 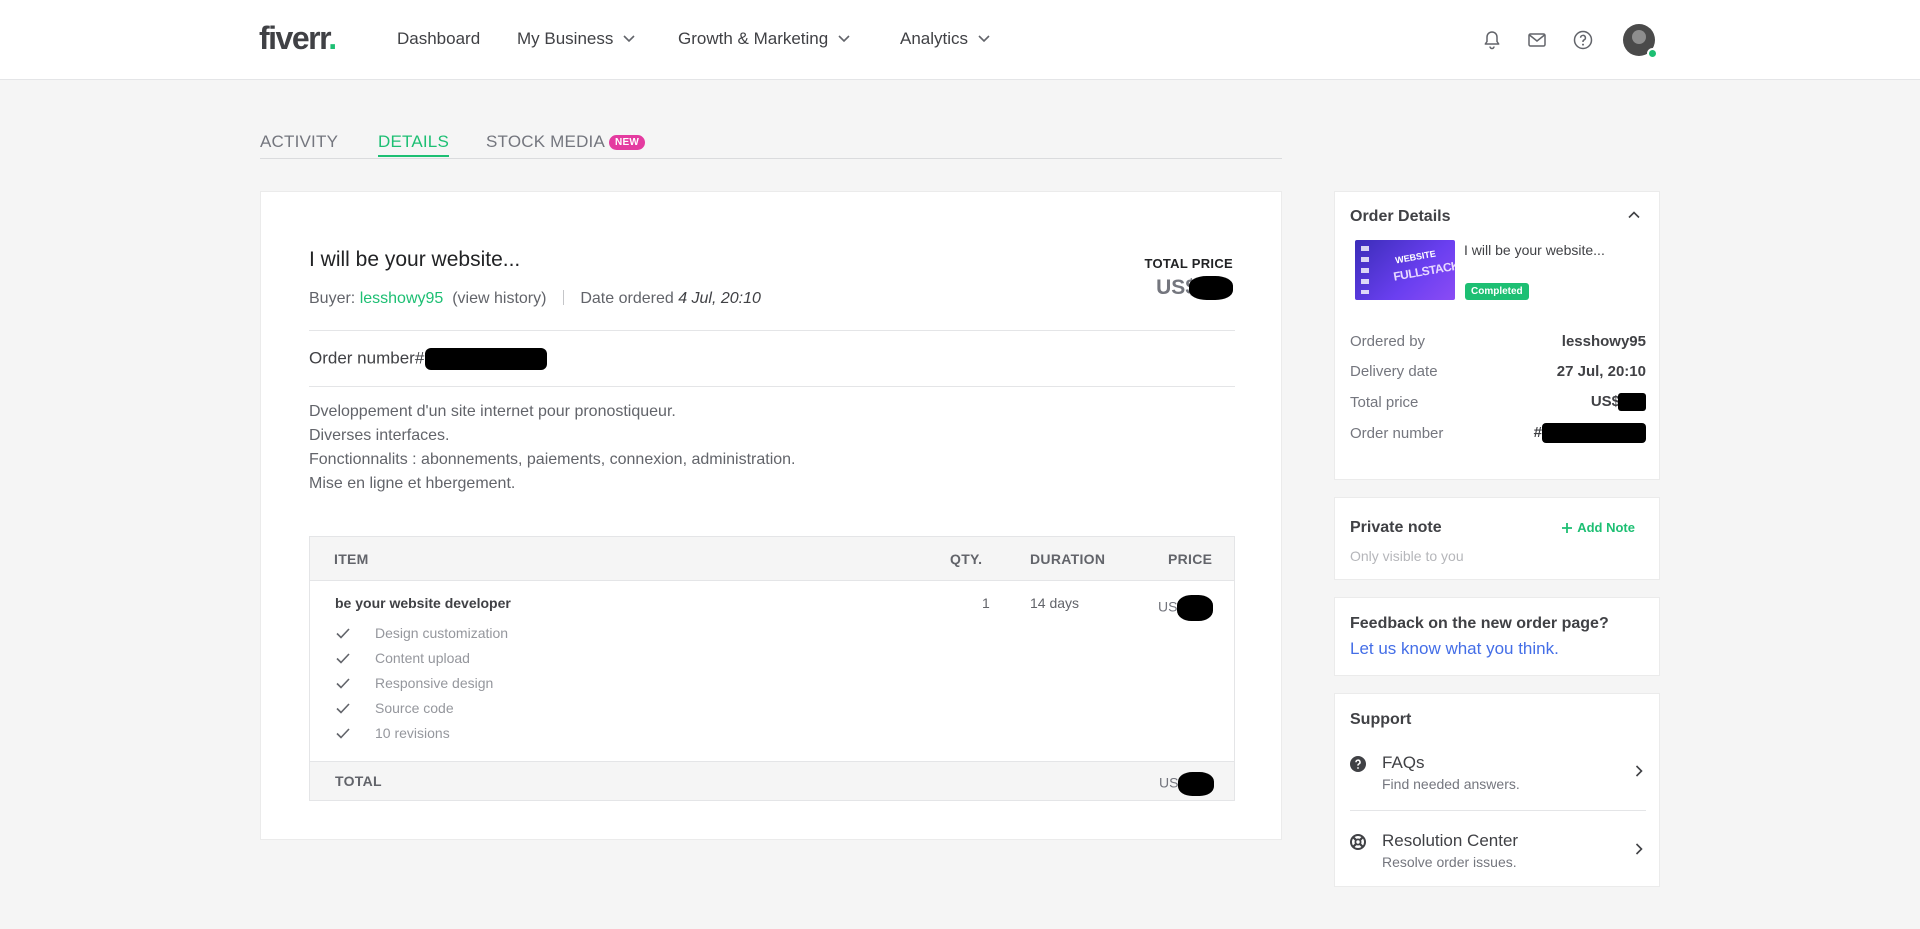 What do you see at coordinates (358, 781) in the screenshot?
I see `total-label: TOTAL` at bounding box center [358, 781].